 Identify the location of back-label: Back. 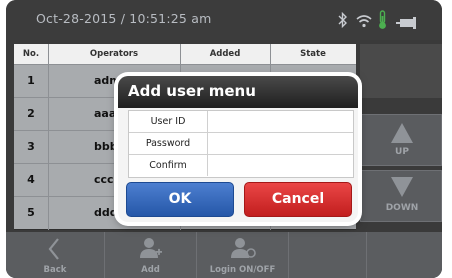
(55, 270).